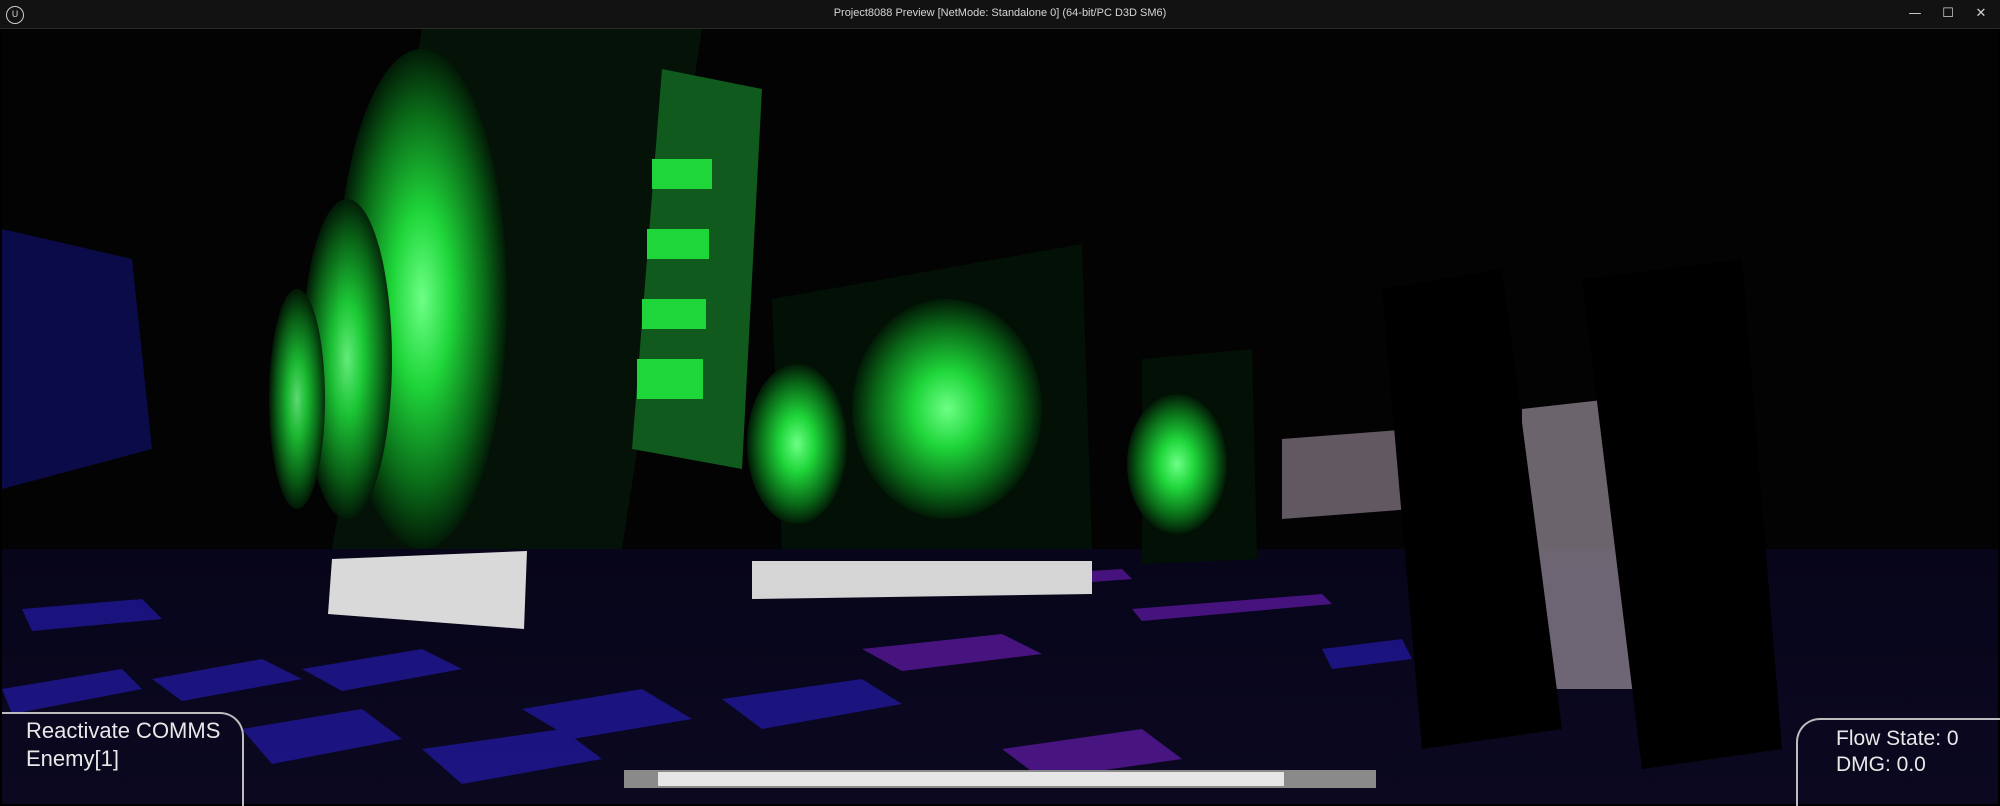 The image size is (2000, 806). What do you see at coordinates (1897, 738) in the screenshot?
I see `flow-state-text: Flow State: 0` at bounding box center [1897, 738].